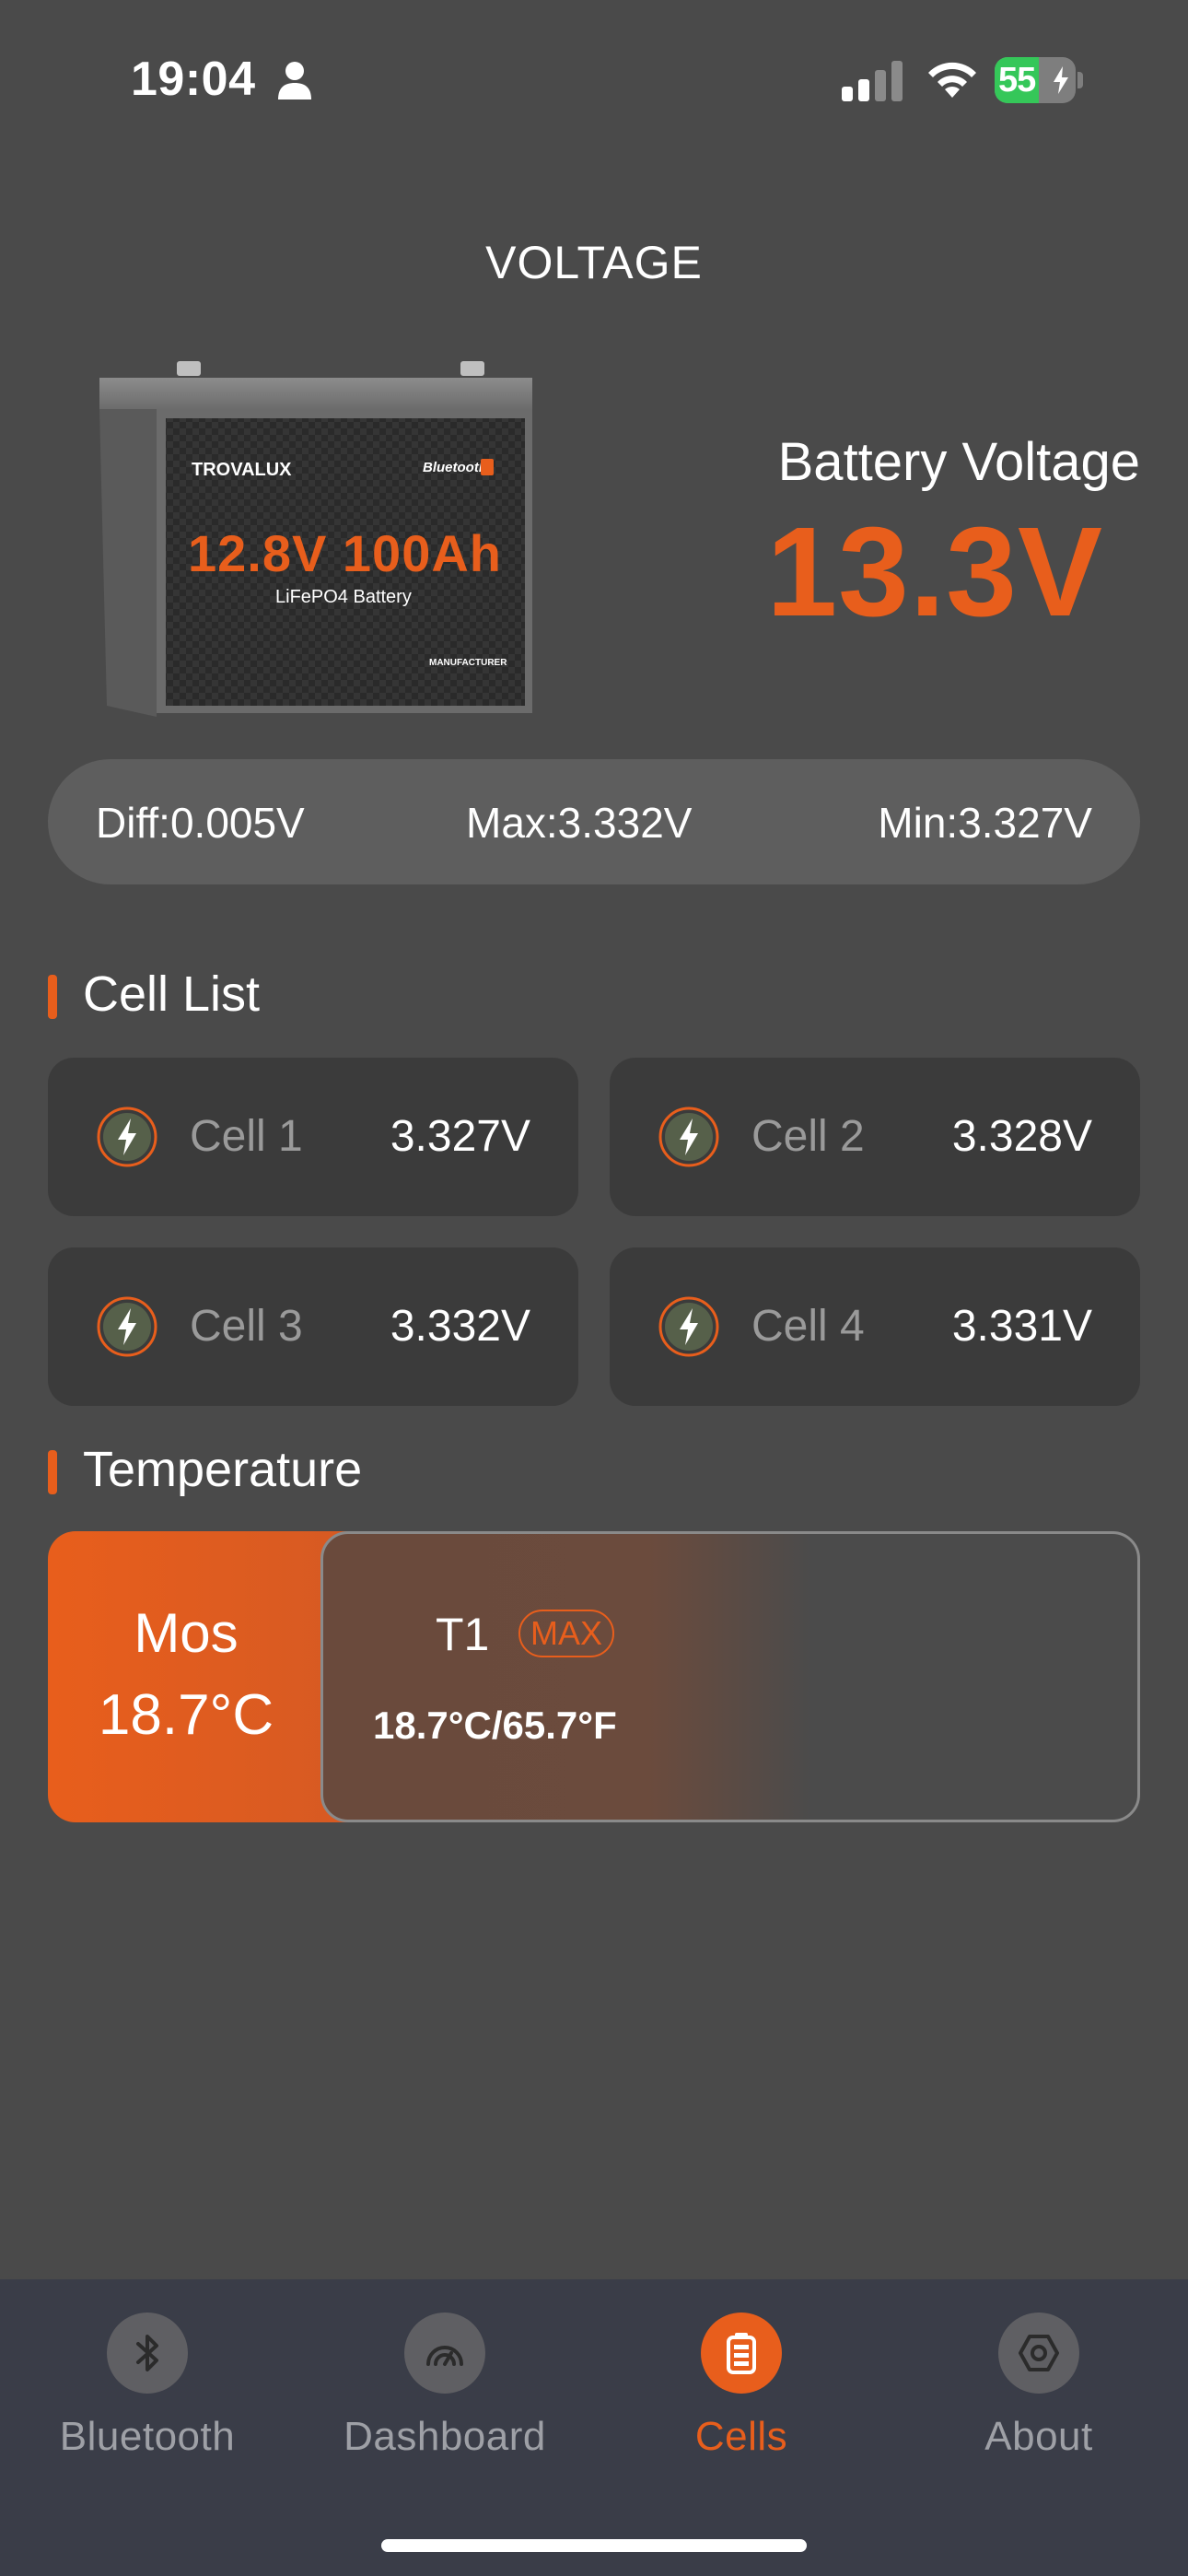 The height and width of the screenshot is (2576, 1188). What do you see at coordinates (460, 1326) in the screenshot?
I see `cell-voltage: 3.332V` at bounding box center [460, 1326].